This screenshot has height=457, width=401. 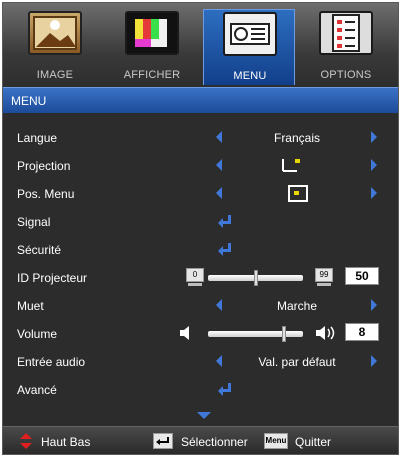 What do you see at coordinates (297, 362) in the screenshot?
I see `item-value: Val. par défaut` at bounding box center [297, 362].